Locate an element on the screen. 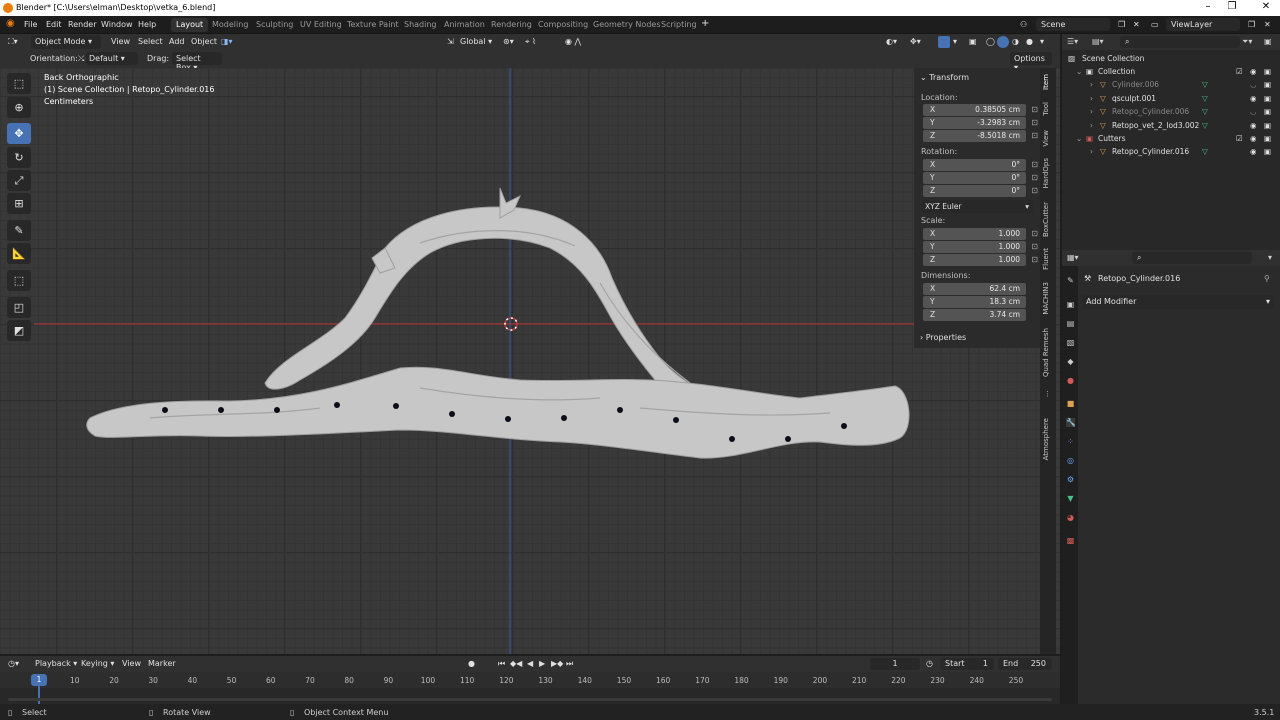  xray-icon: ▣ is located at coordinates (973, 41).